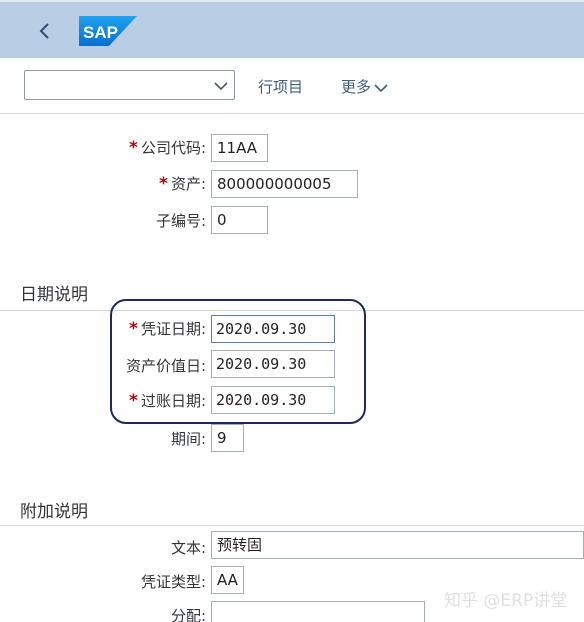 This screenshot has height=622, width=584. Describe the element at coordinates (280, 86) in the screenshot. I see `line-items-button: 行项目` at that location.